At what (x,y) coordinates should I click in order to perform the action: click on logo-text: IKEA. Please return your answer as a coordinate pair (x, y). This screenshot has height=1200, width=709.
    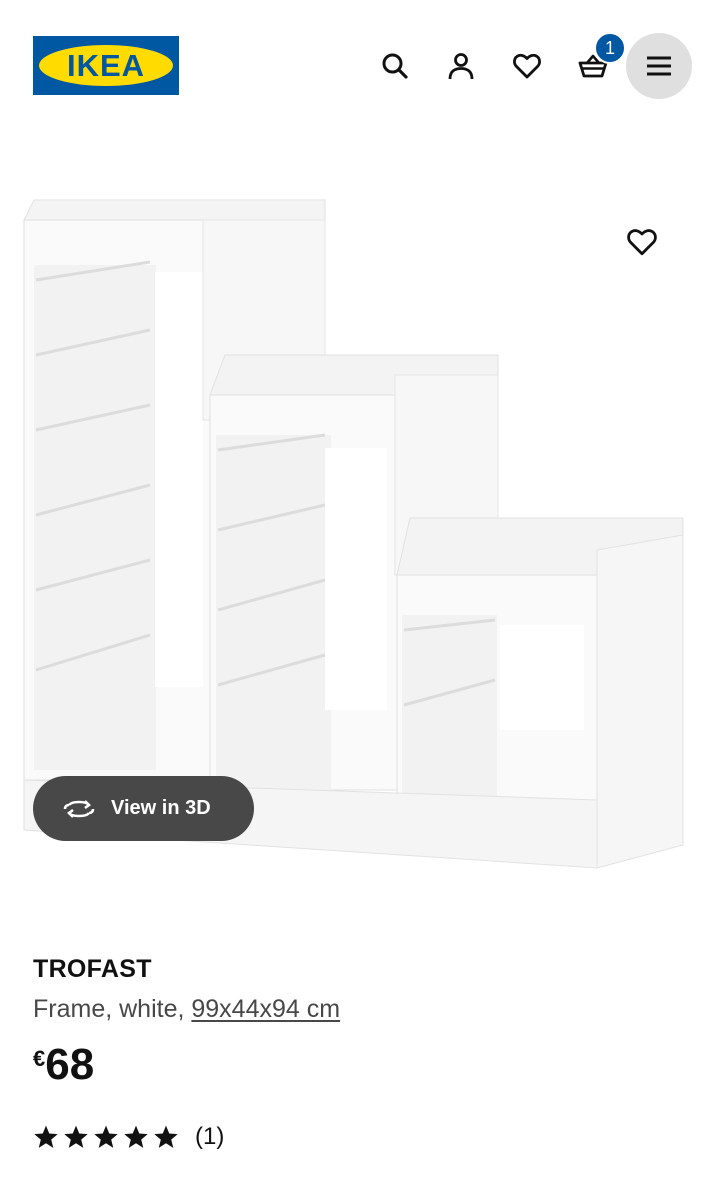
    Looking at the image, I should click on (106, 65).